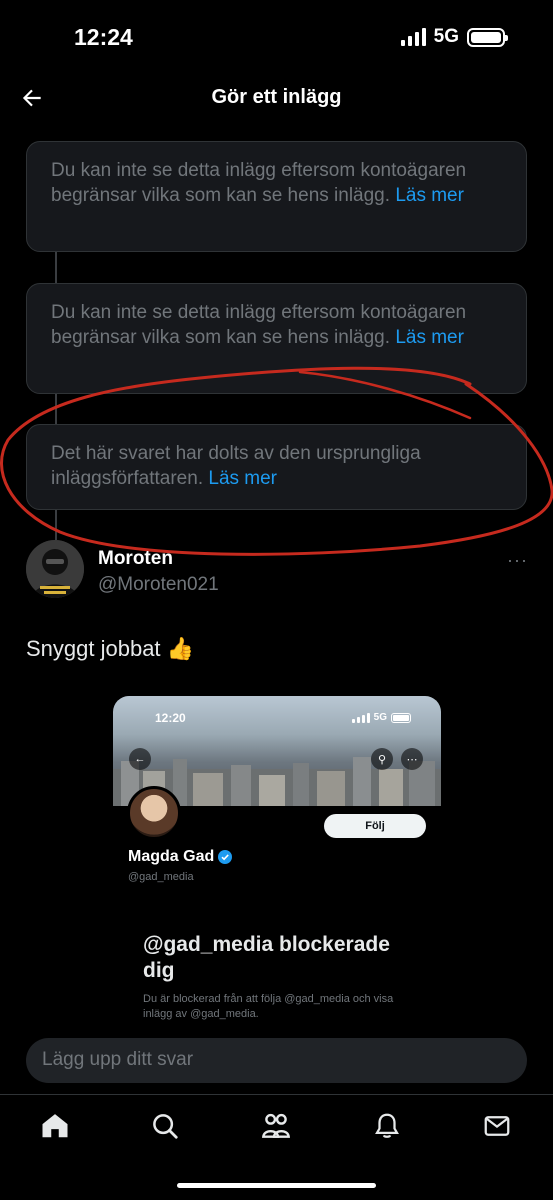  I want to click on avatar, so click(55, 569).